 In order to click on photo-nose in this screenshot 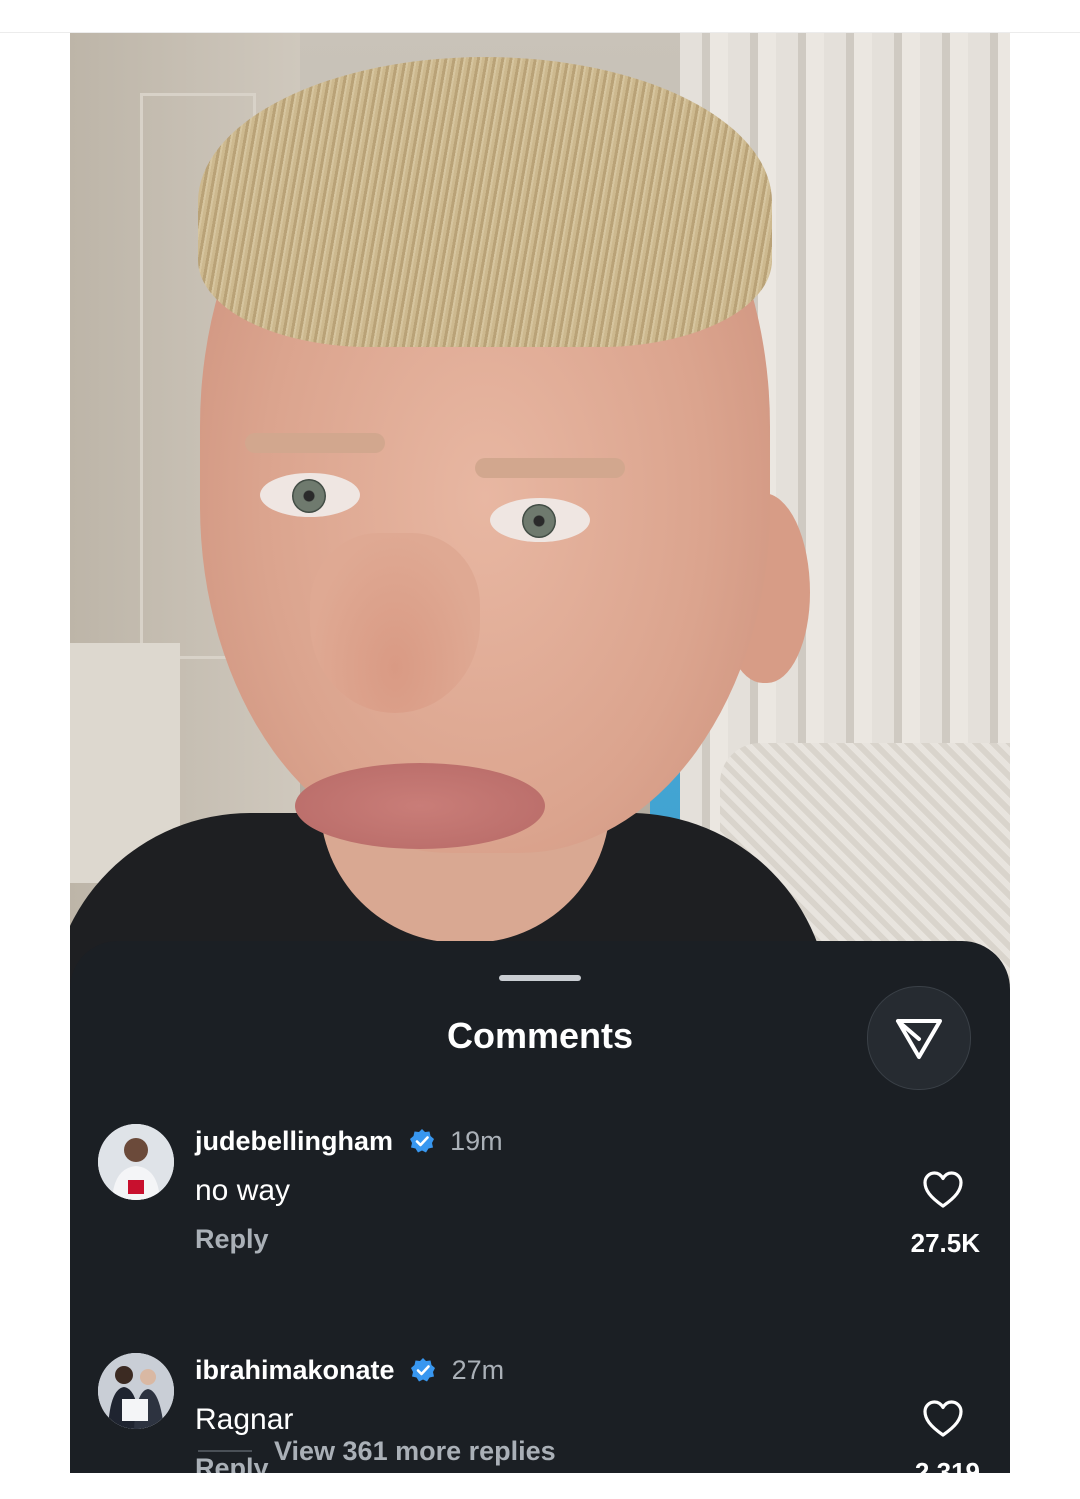, I will do `click(395, 623)`.